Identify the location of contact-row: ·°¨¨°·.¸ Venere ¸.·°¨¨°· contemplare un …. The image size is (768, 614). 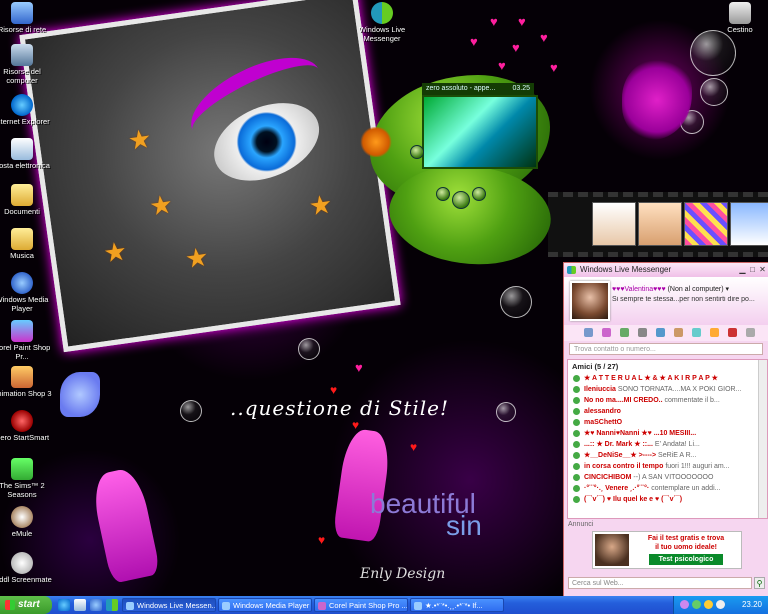
(667, 488).